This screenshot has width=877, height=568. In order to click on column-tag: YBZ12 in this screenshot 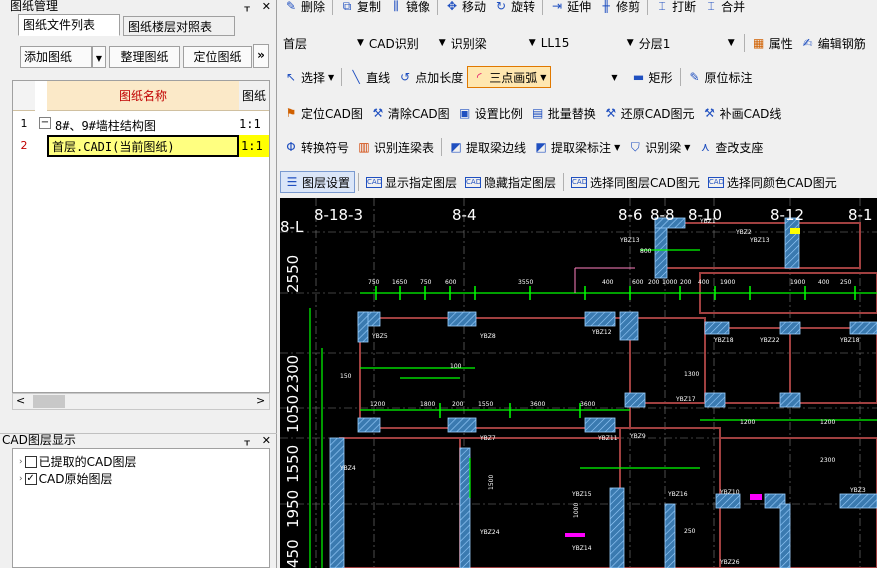, I will do `click(601, 332)`.